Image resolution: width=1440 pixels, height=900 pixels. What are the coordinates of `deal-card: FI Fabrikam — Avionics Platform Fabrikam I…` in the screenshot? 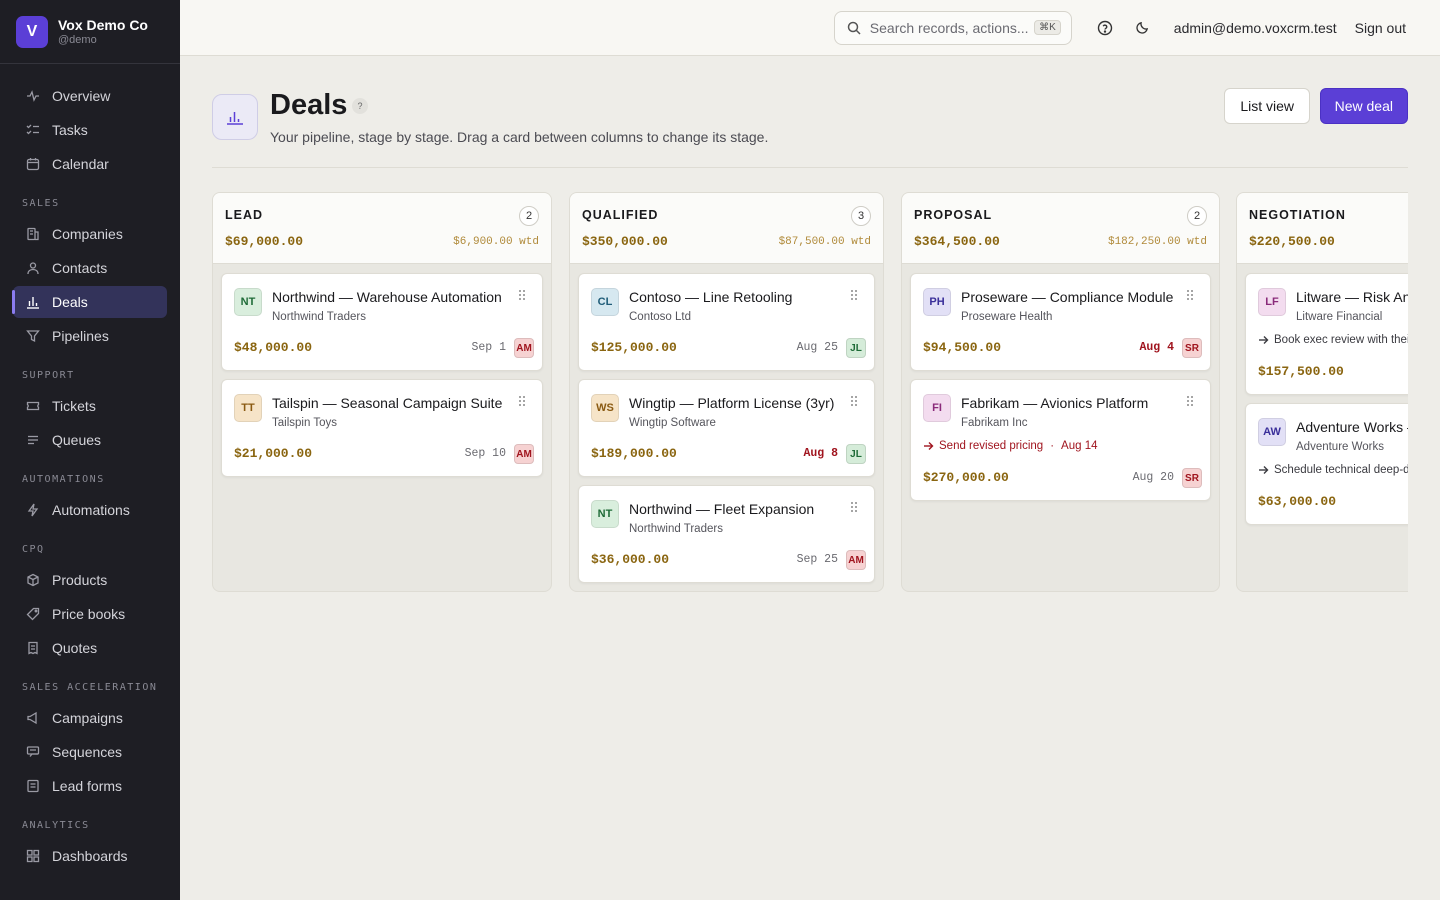 It's located at (1060, 440).